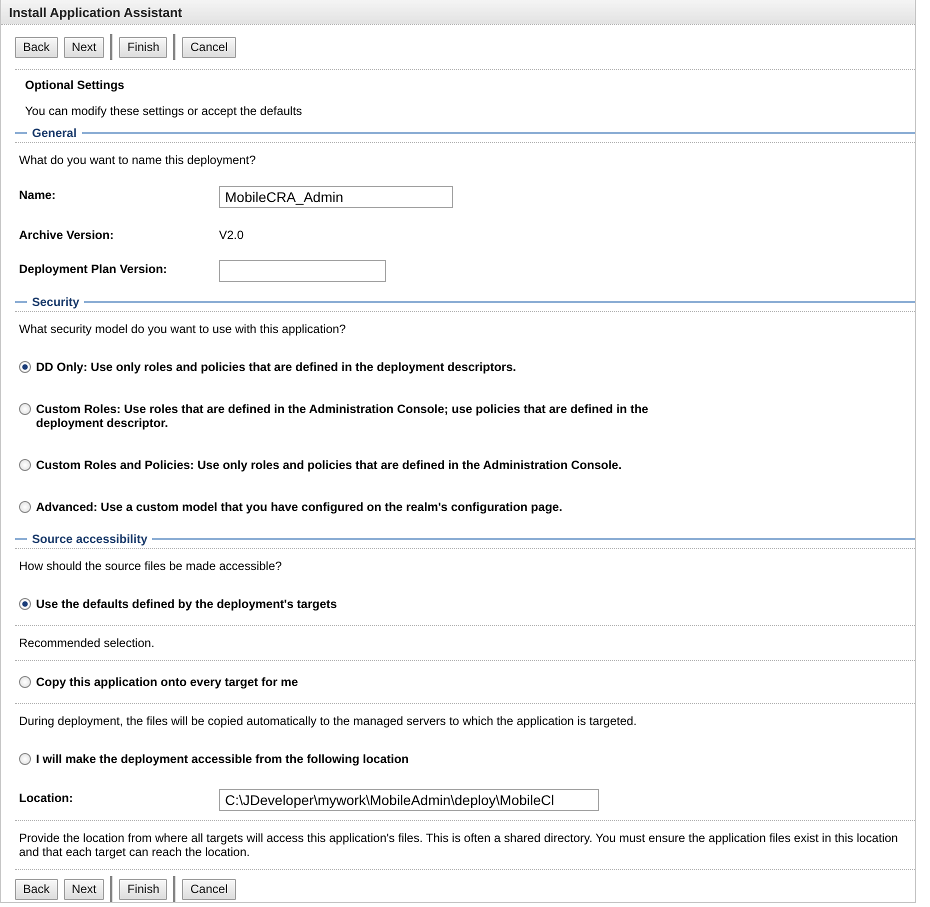 Image resolution: width=930 pixels, height=907 pixels. What do you see at coordinates (336, 197) in the screenshot?
I see `text-field: MobileCRA_Admin` at bounding box center [336, 197].